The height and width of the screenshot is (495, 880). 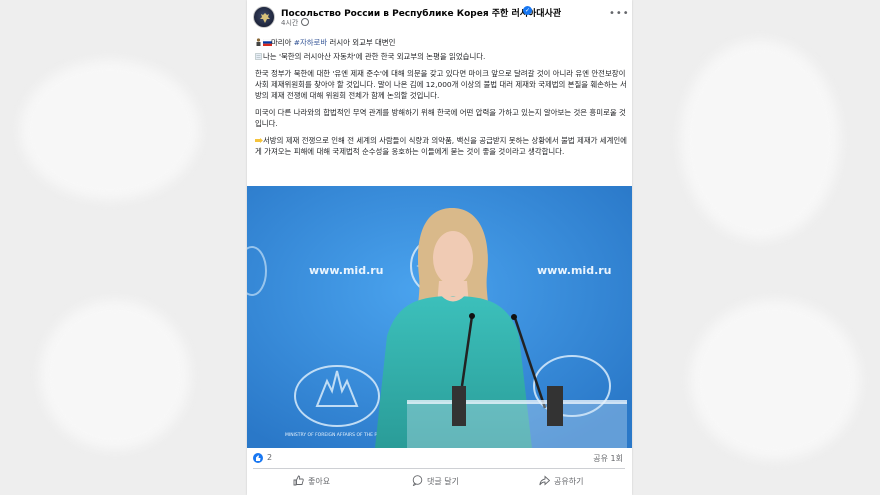 What do you see at coordinates (569, 481) in the screenshot?
I see `share-label: 공유하기` at bounding box center [569, 481].